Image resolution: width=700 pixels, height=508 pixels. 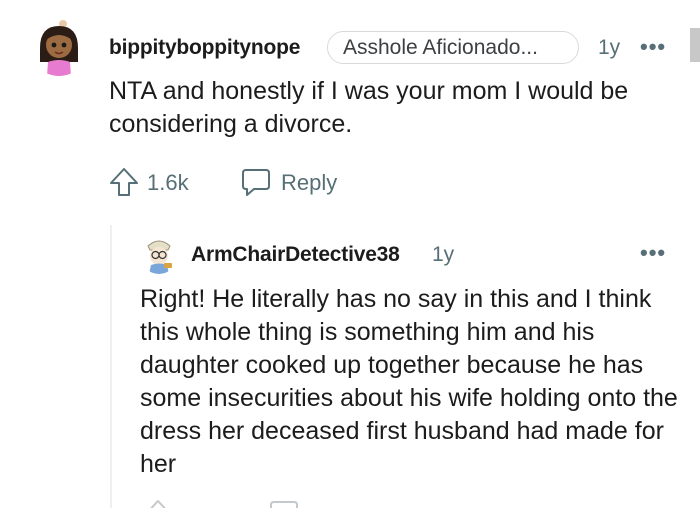 What do you see at coordinates (204, 48) in the screenshot?
I see `comment-username: bippityboppitynope` at bounding box center [204, 48].